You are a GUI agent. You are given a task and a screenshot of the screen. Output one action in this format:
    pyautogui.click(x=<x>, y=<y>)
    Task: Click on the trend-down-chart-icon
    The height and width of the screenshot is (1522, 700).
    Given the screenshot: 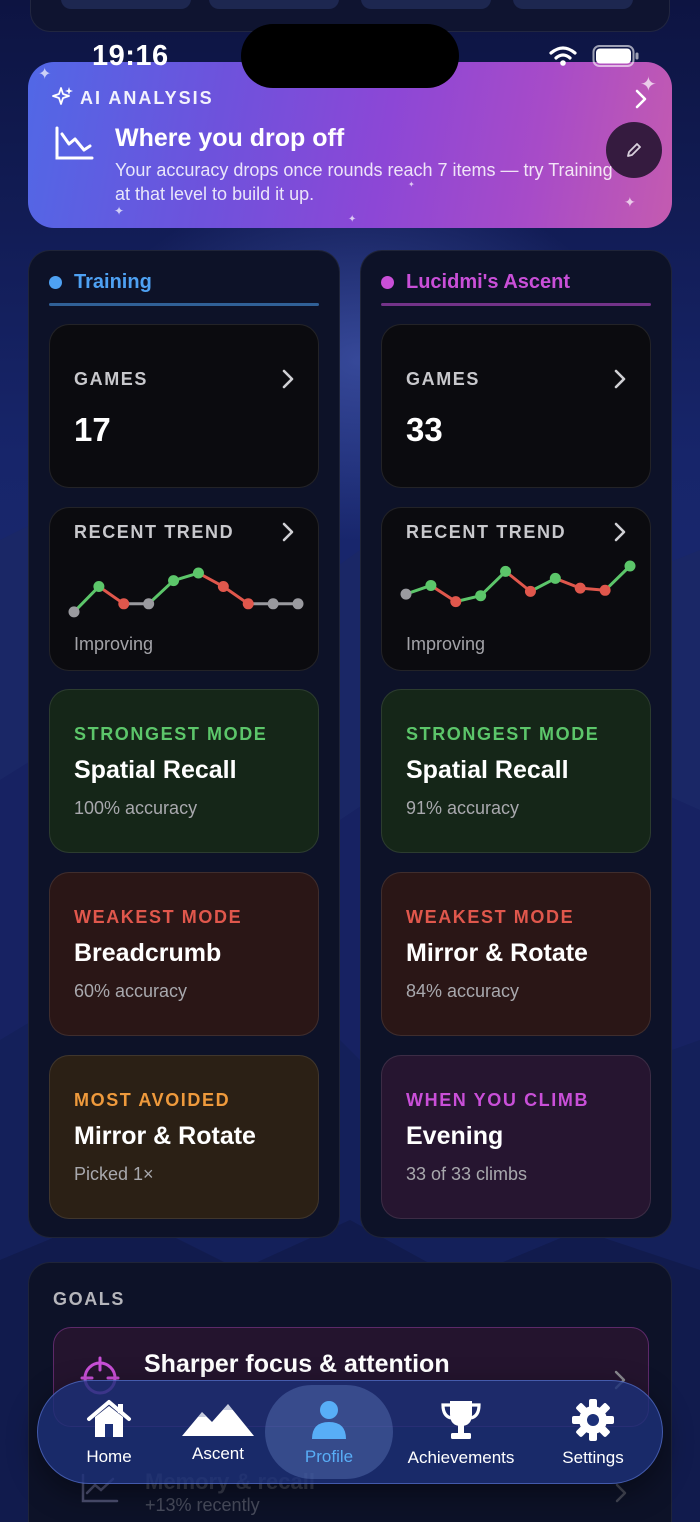 What is the action you would take?
    pyautogui.click(x=74, y=143)
    